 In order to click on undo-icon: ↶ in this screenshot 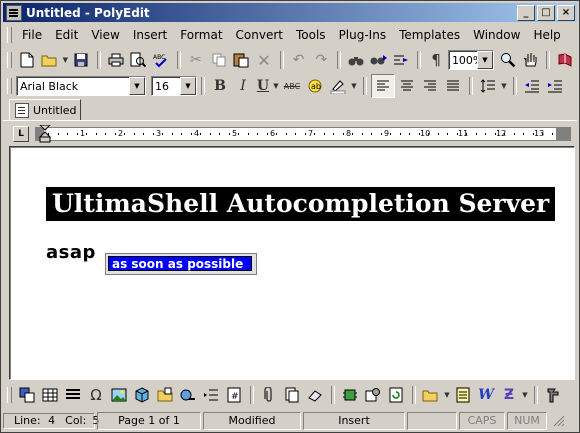, I will do `click(299, 60)`.